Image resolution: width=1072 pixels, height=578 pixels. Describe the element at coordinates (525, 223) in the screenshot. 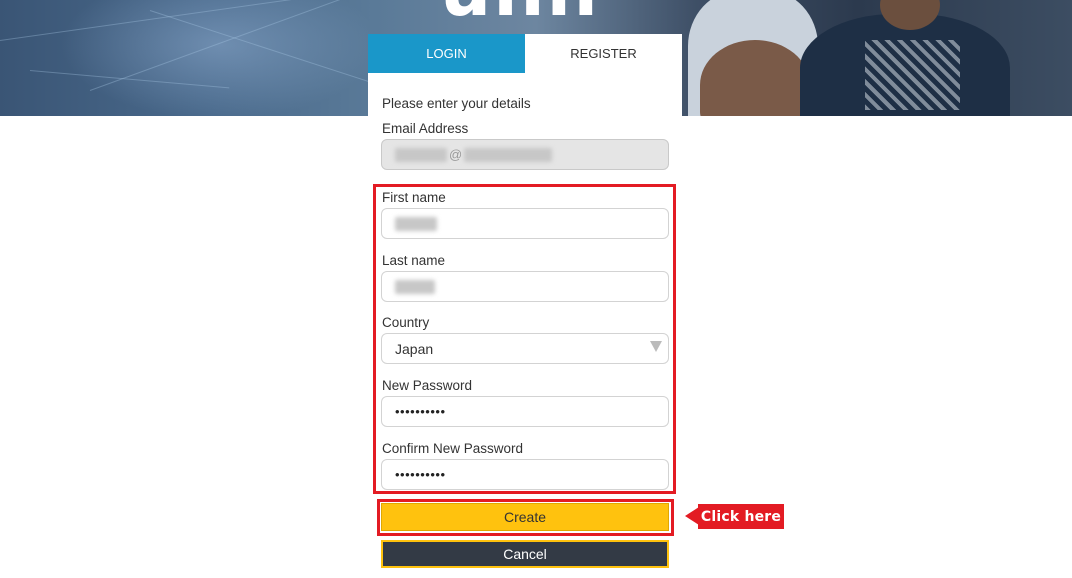

I see `first-name-field` at that location.